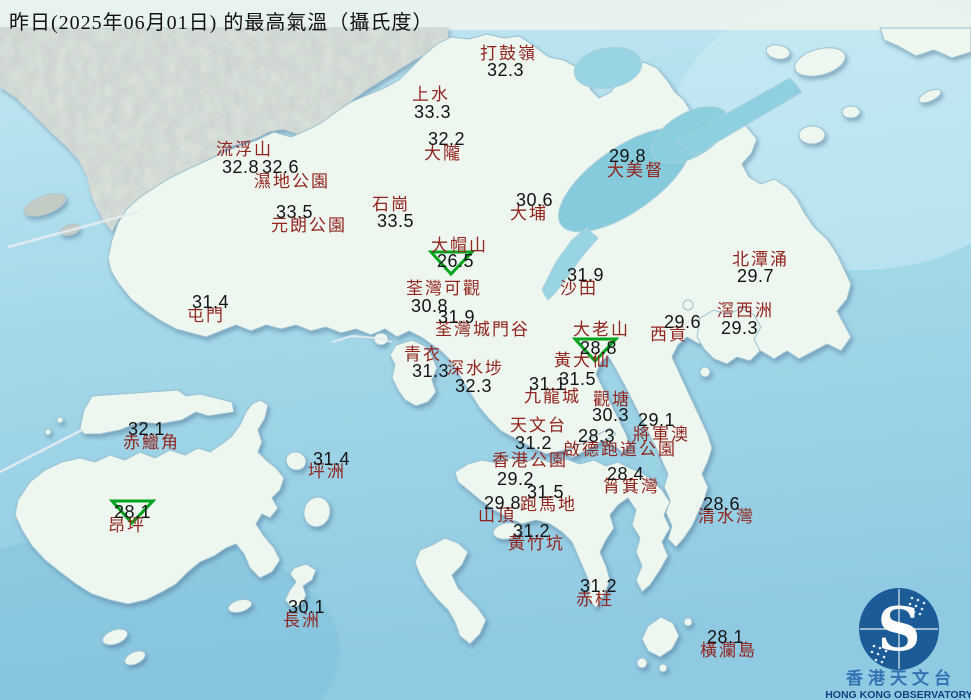 The image size is (971, 700). Describe the element at coordinates (548, 384) in the screenshot. I see `station-value: 31.1` at that location.